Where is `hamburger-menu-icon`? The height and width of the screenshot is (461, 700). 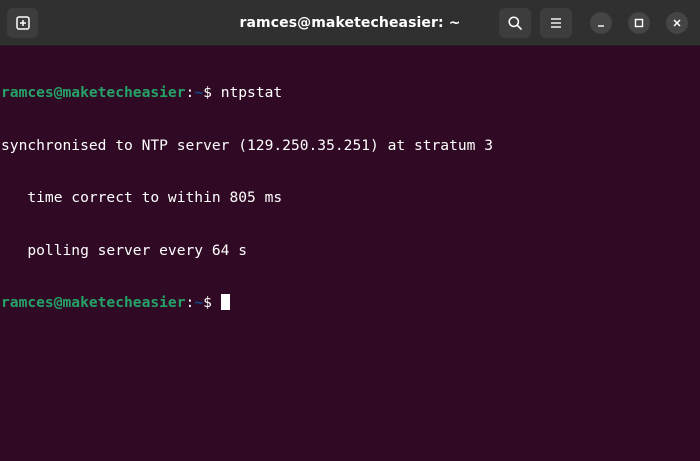 hamburger-menu-icon is located at coordinates (556, 23).